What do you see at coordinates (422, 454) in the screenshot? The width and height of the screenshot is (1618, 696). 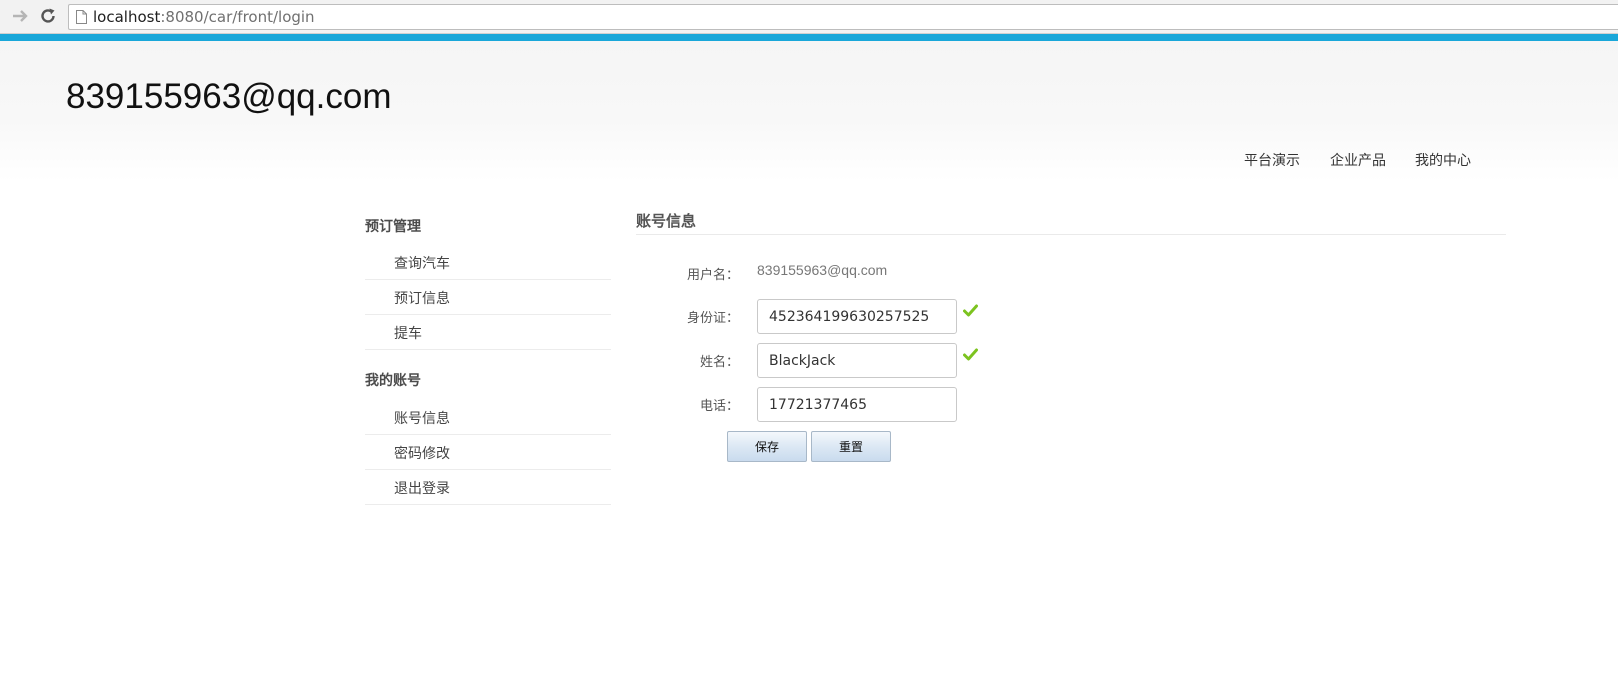 I see `sidebar-item-label: 密码修改` at bounding box center [422, 454].